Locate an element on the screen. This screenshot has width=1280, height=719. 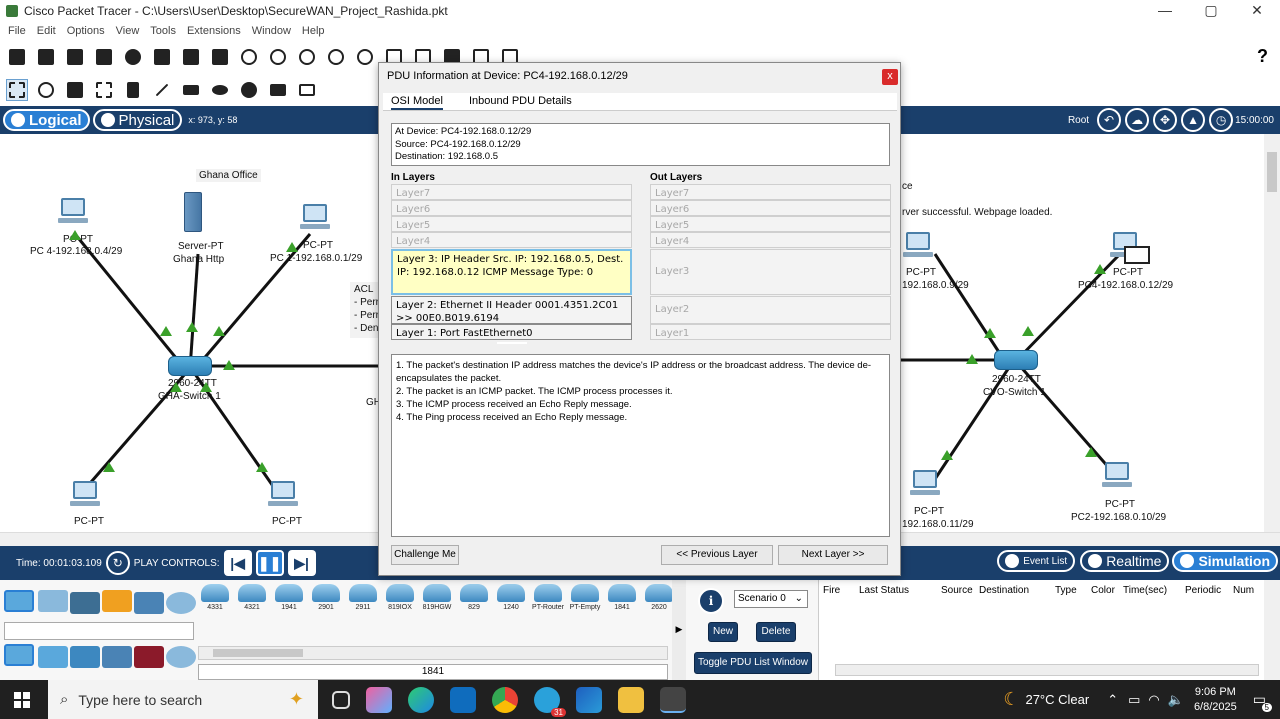
in-layer-5: Layer5 is located at coordinates (511, 224).